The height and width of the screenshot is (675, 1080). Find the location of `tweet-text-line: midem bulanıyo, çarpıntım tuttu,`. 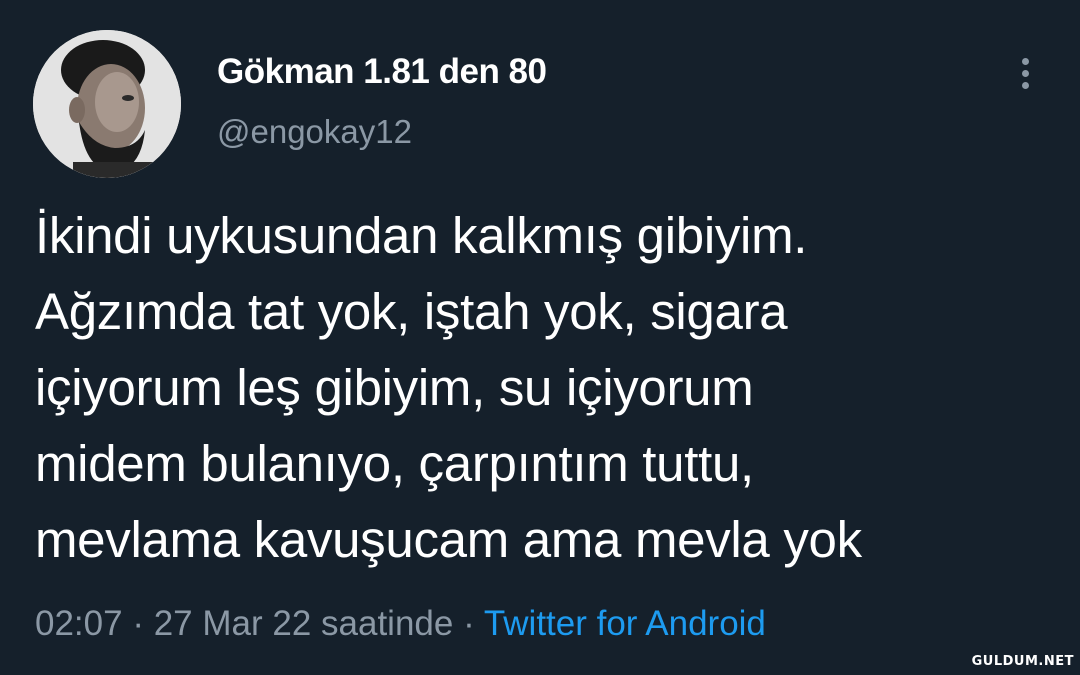

tweet-text-line: midem bulanıyo, çarpıntım tuttu, is located at coordinates (394, 463).